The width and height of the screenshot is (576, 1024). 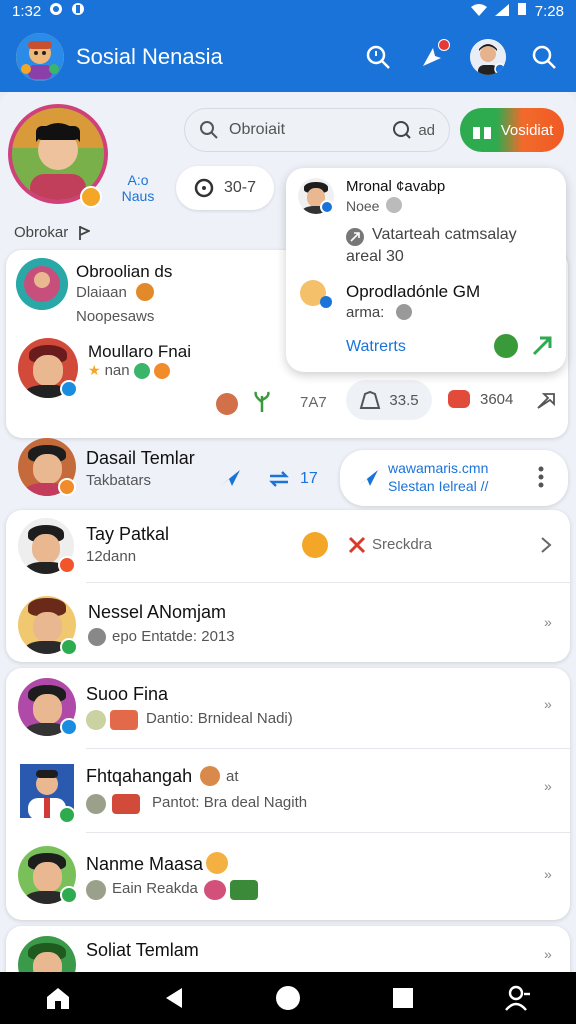 What do you see at coordinates (142, 950) in the screenshot?
I see `list-item-name: Soliat Temlam` at bounding box center [142, 950].